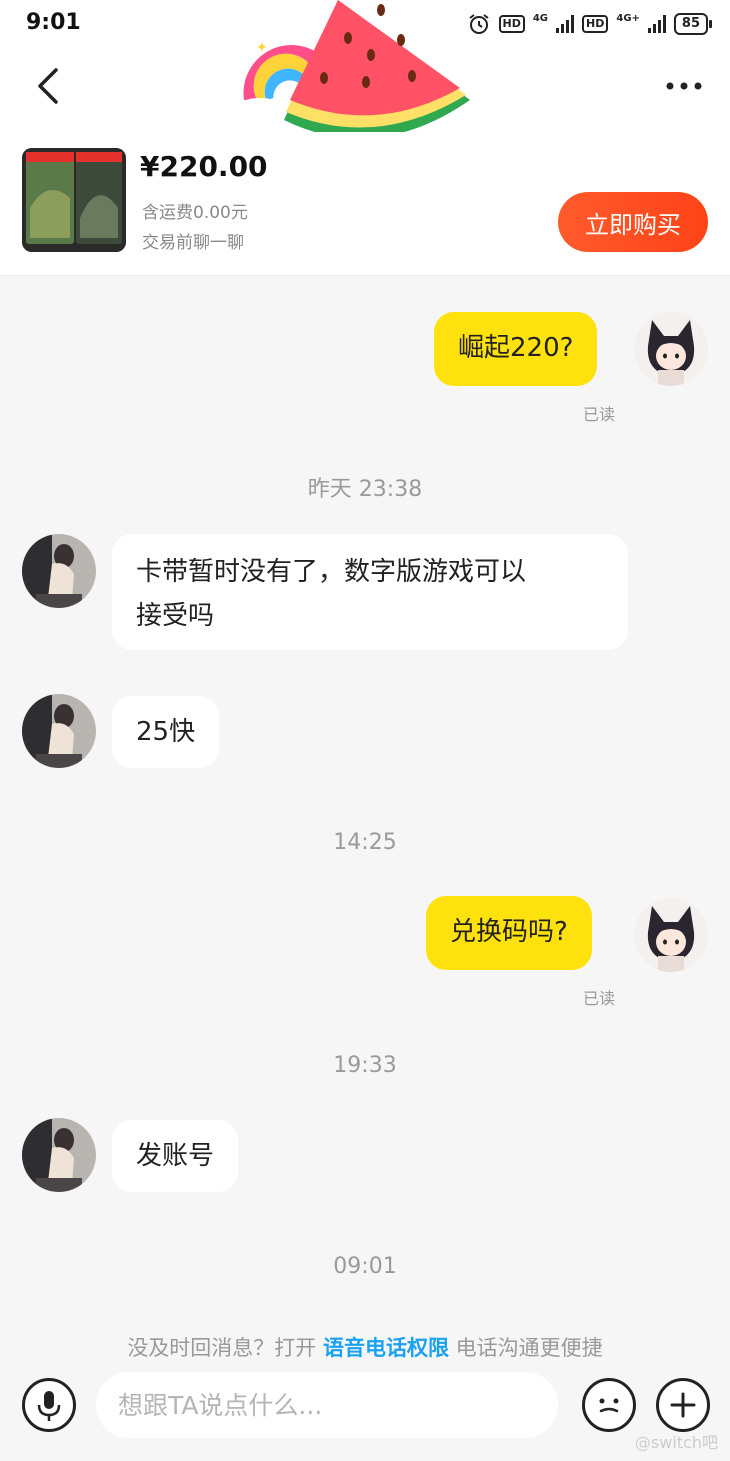  Describe the element at coordinates (684, 86) in the screenshot. I see `more-icon` at that location.